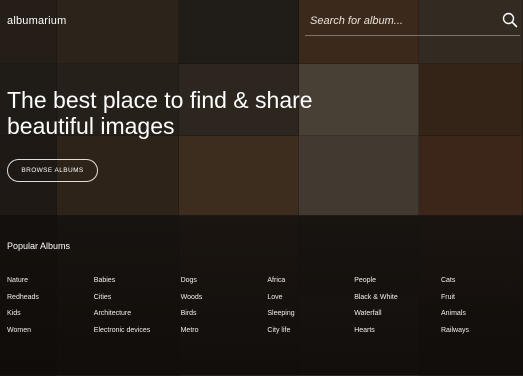 The image size is (523, 376). I want to click on album-list-item: Cities, so click(137, 294).